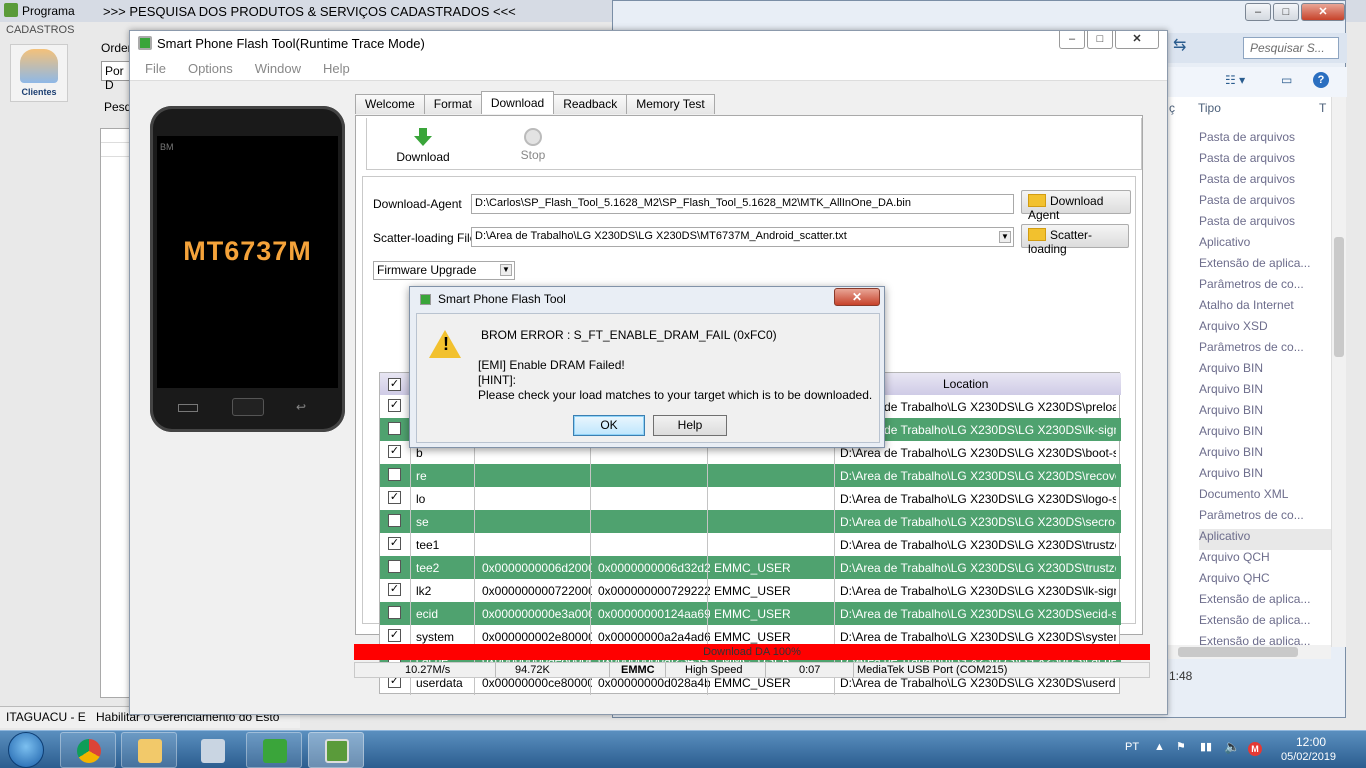  I want to click on mode-select: Firmware Upgrade ▼, so click(444, 270).